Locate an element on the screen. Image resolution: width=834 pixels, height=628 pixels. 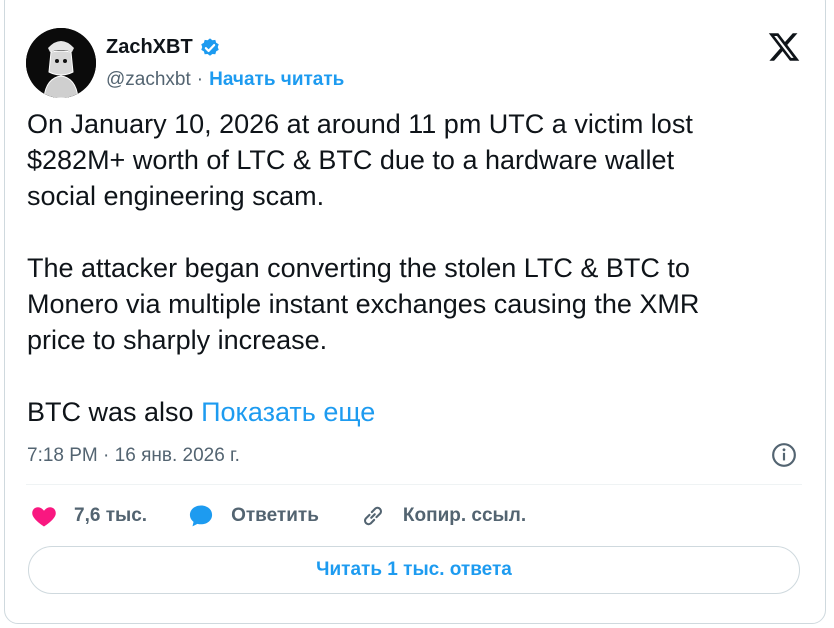
like-button: 7,6 тыс. is located at coordinates (88, 516).